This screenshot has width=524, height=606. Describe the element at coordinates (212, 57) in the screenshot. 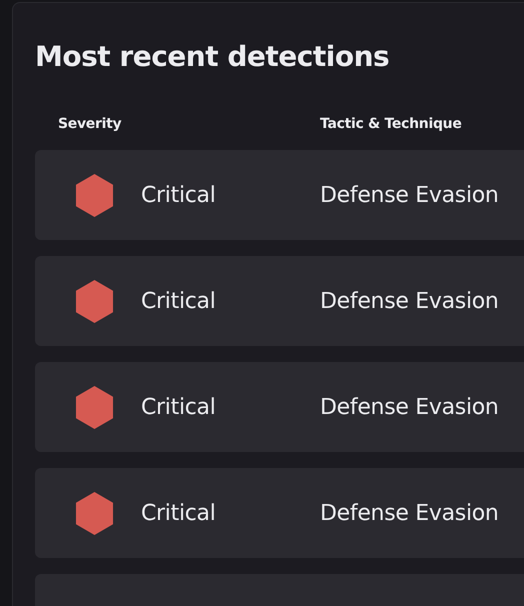

I see `panel-title: Most recent detections` at that location.